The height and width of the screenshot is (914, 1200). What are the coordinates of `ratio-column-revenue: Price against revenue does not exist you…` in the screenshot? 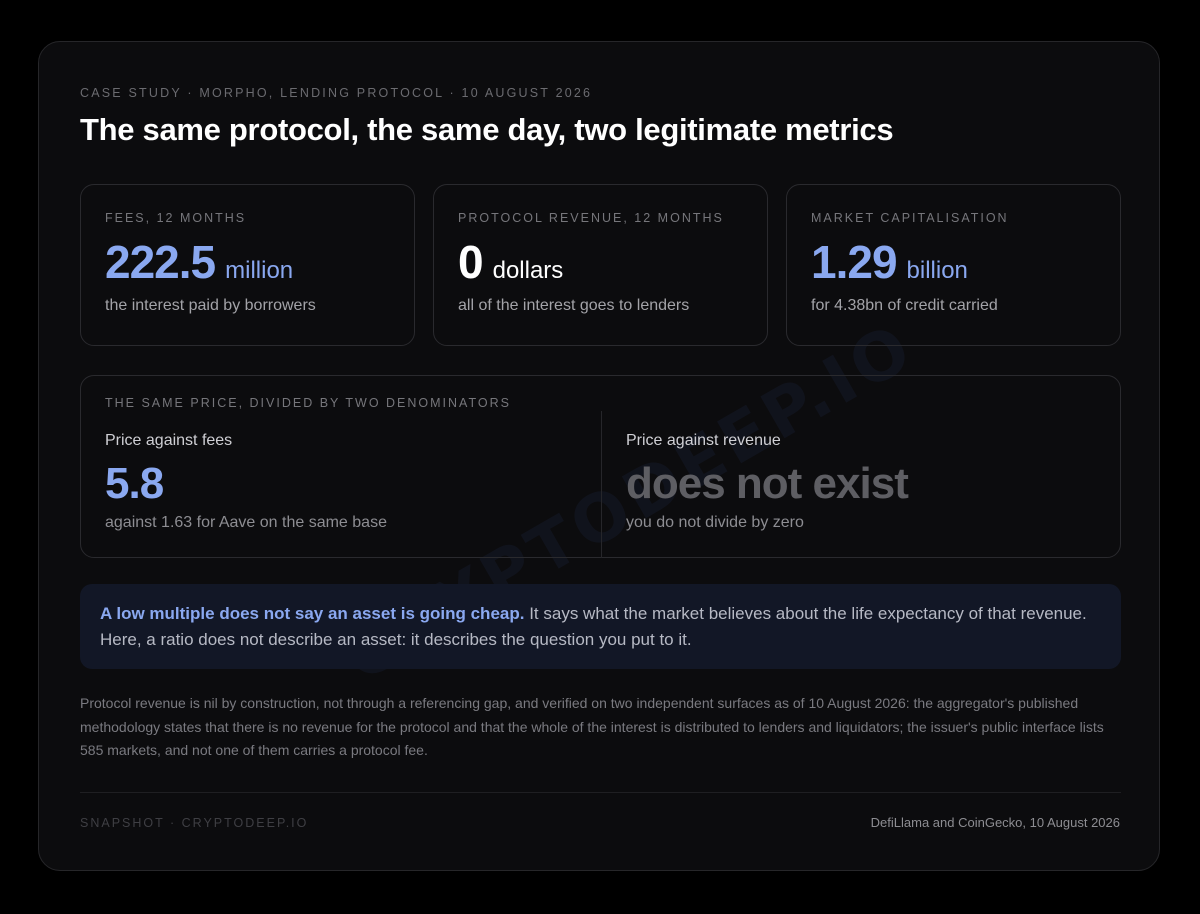 It's located at (767, 482).